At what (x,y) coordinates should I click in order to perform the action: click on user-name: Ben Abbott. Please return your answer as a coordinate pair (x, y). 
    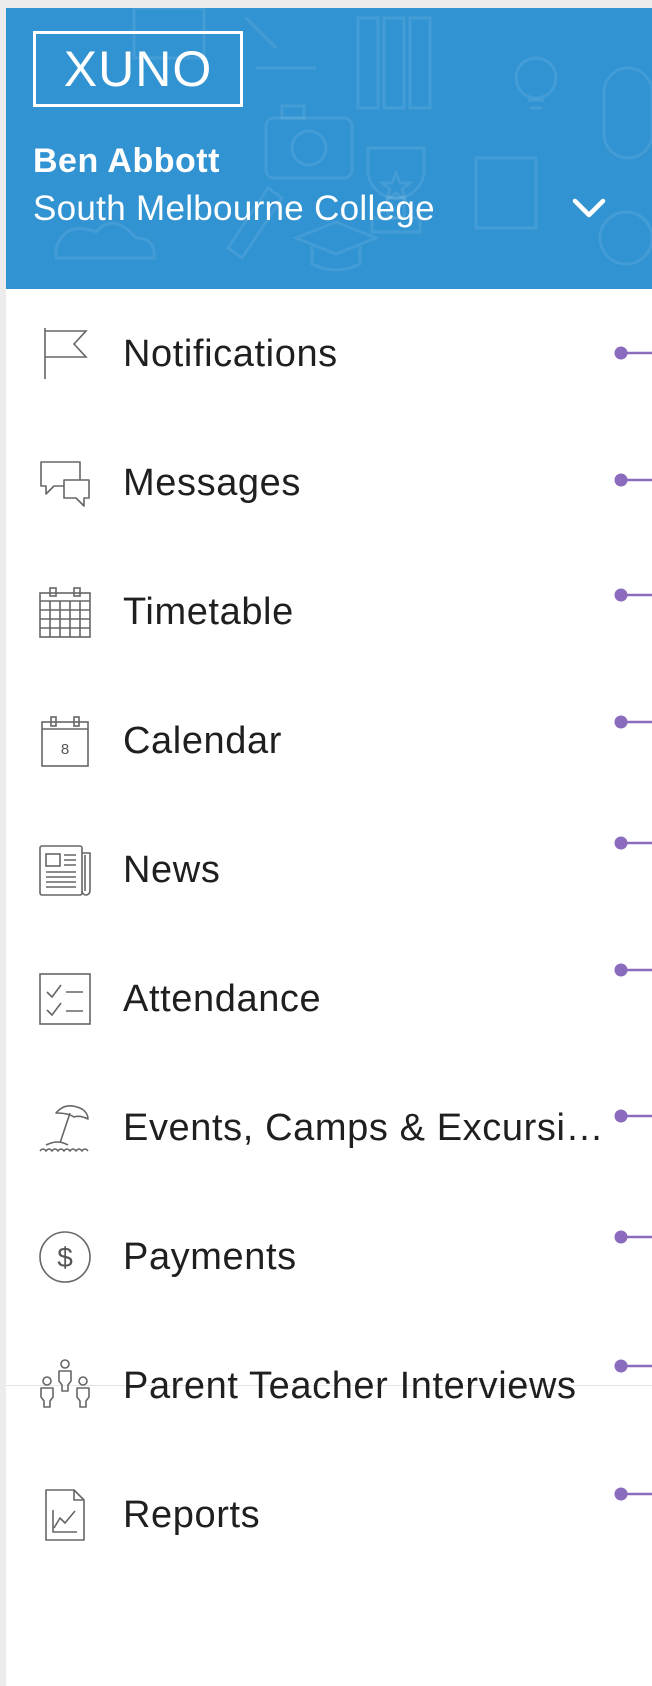
    Looking at the image, I should click on (126, 161).